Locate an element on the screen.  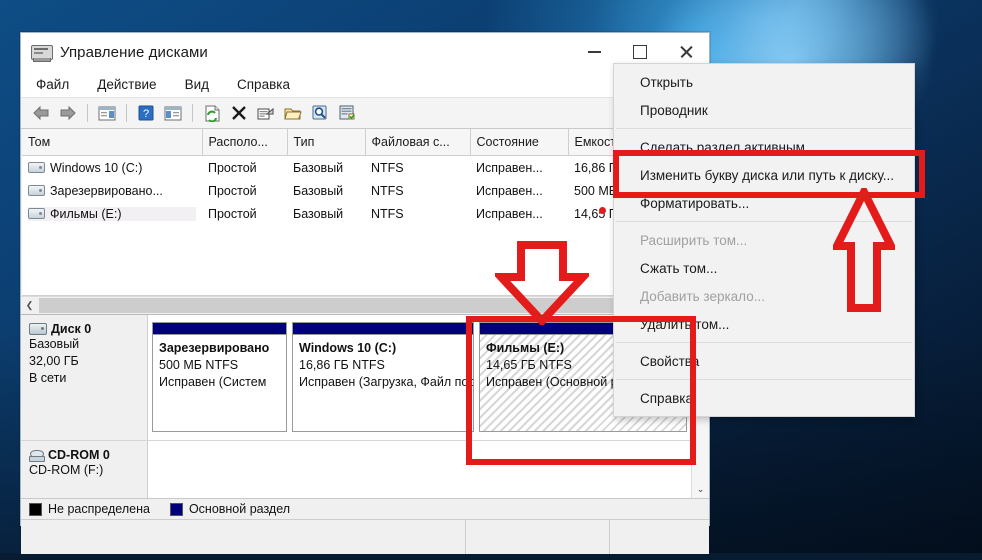
open-folder-icon is located at coordinates (293, 113).